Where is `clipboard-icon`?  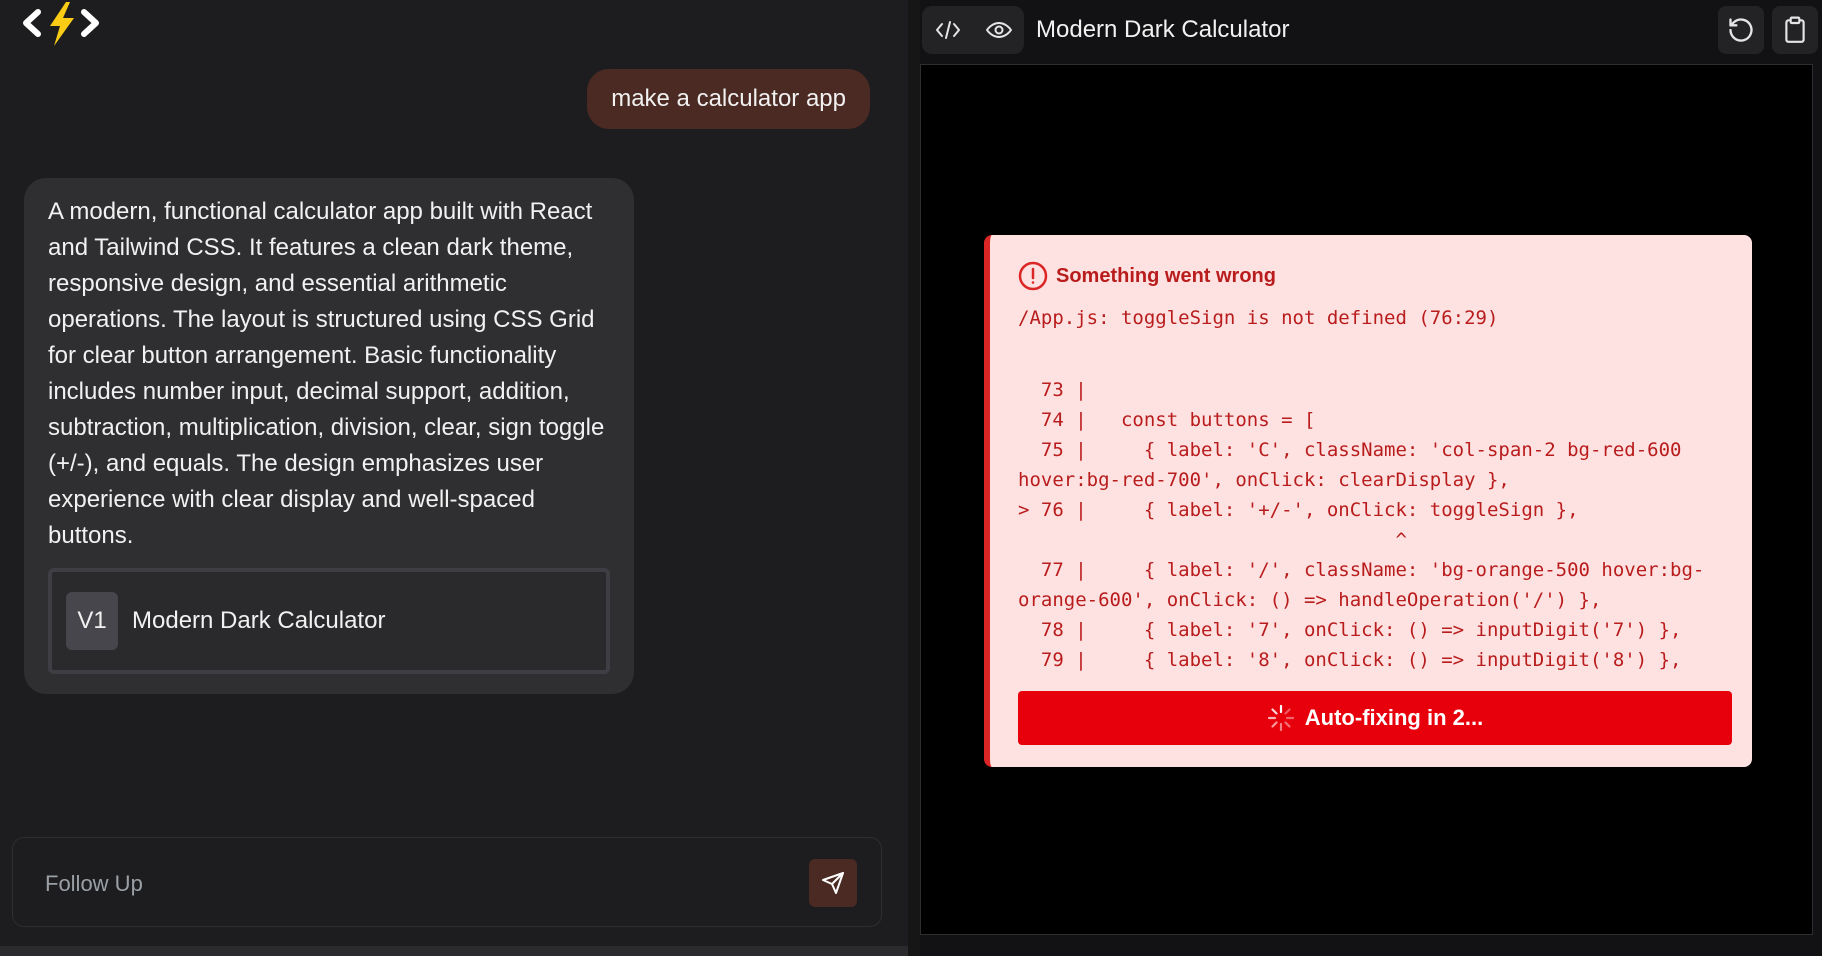 clipboard-icon is located at coordinates (1795, 29).